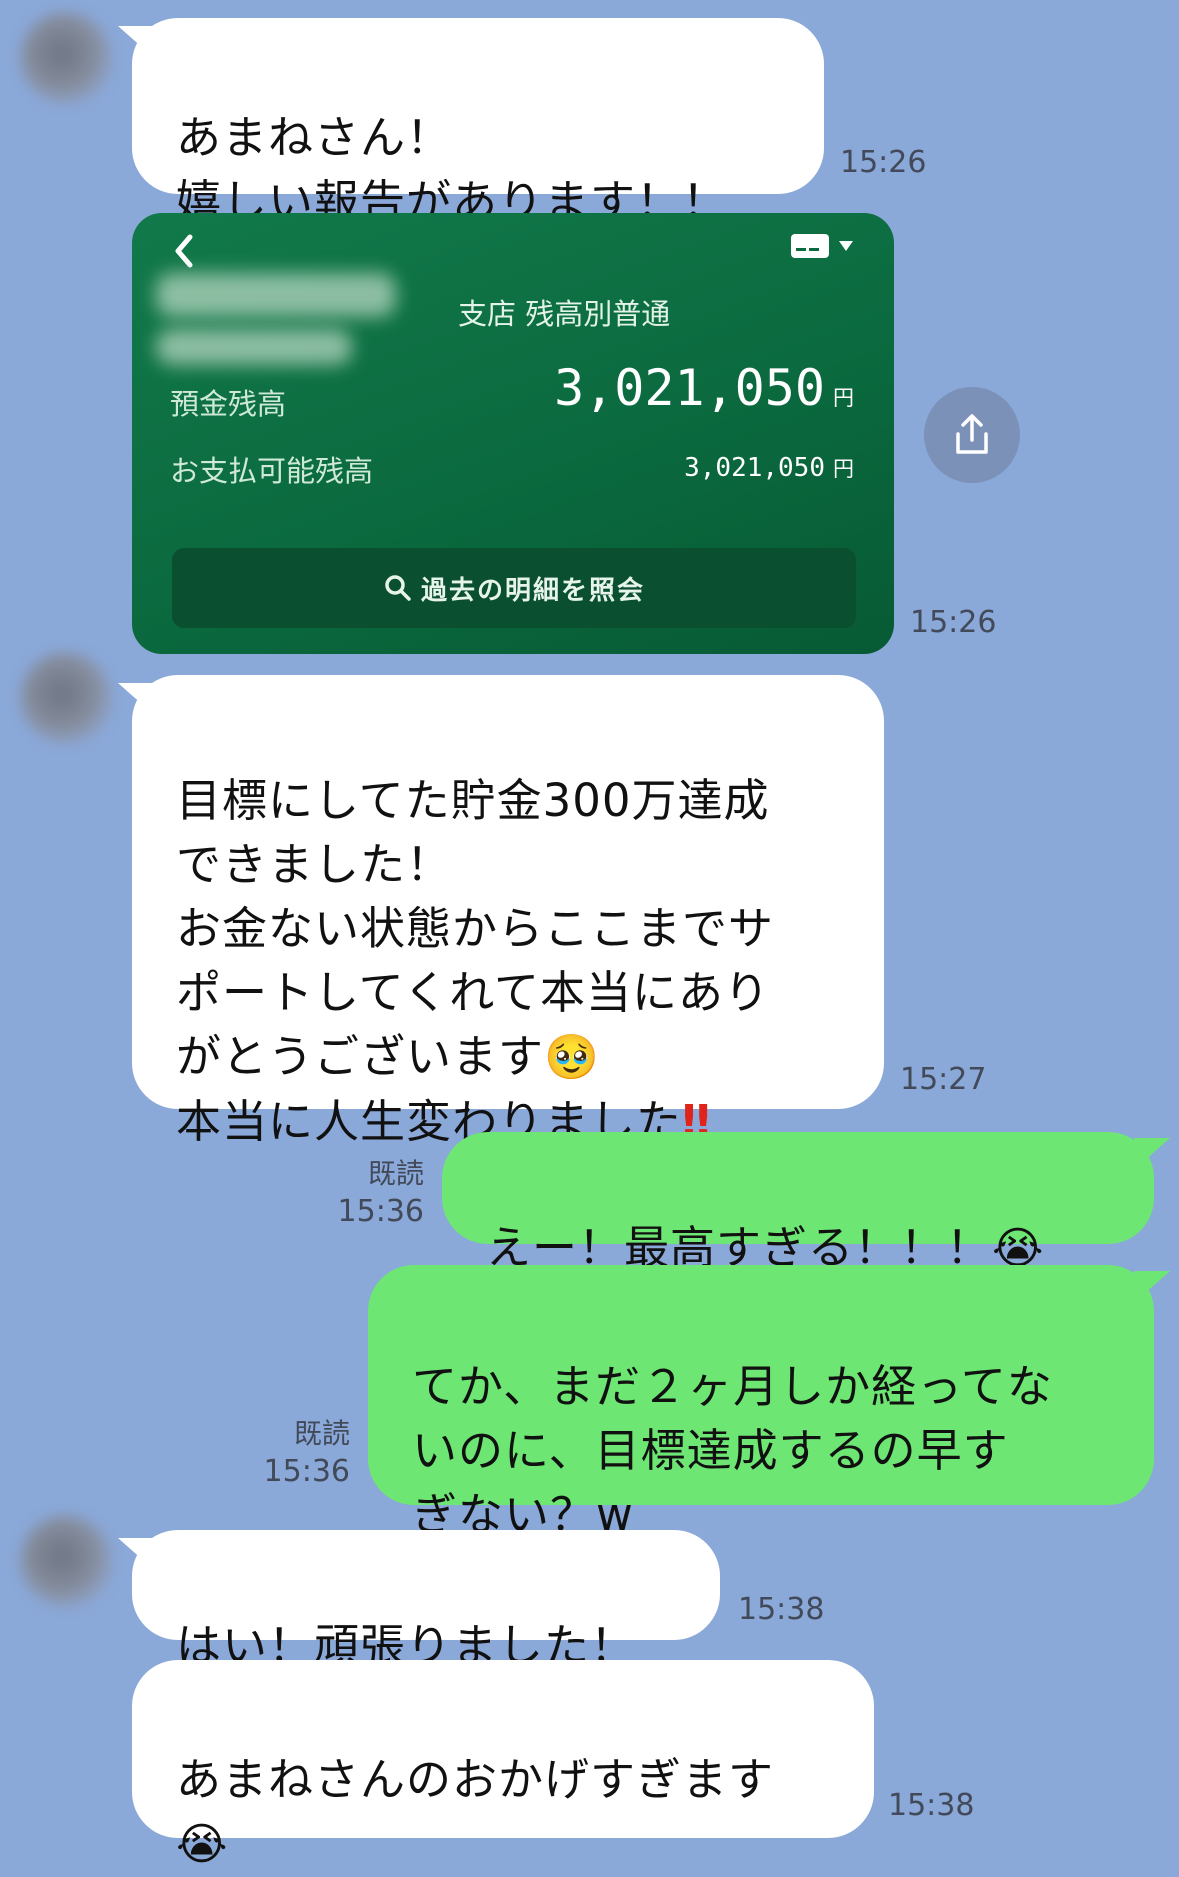 The height and width of the screenshot is (1877, 1179). I want to click on back-chevron-icon, so click(184, 251).